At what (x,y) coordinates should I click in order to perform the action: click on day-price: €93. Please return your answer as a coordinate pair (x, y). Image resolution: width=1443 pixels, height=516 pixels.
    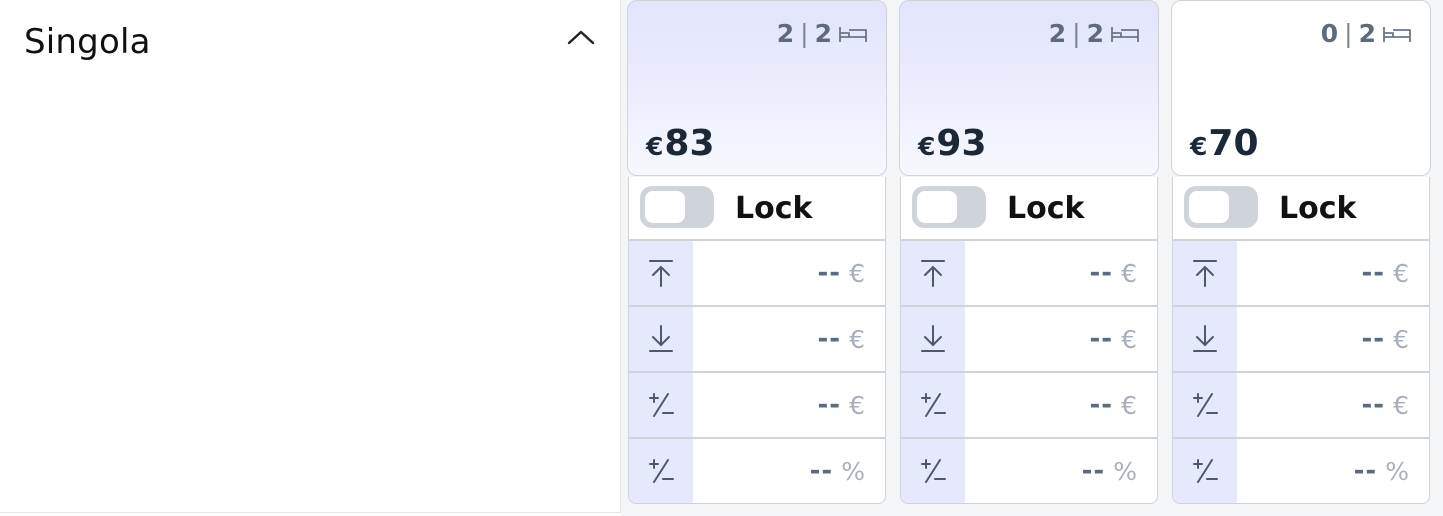
    Looking at the image, I should click on (952, 143).